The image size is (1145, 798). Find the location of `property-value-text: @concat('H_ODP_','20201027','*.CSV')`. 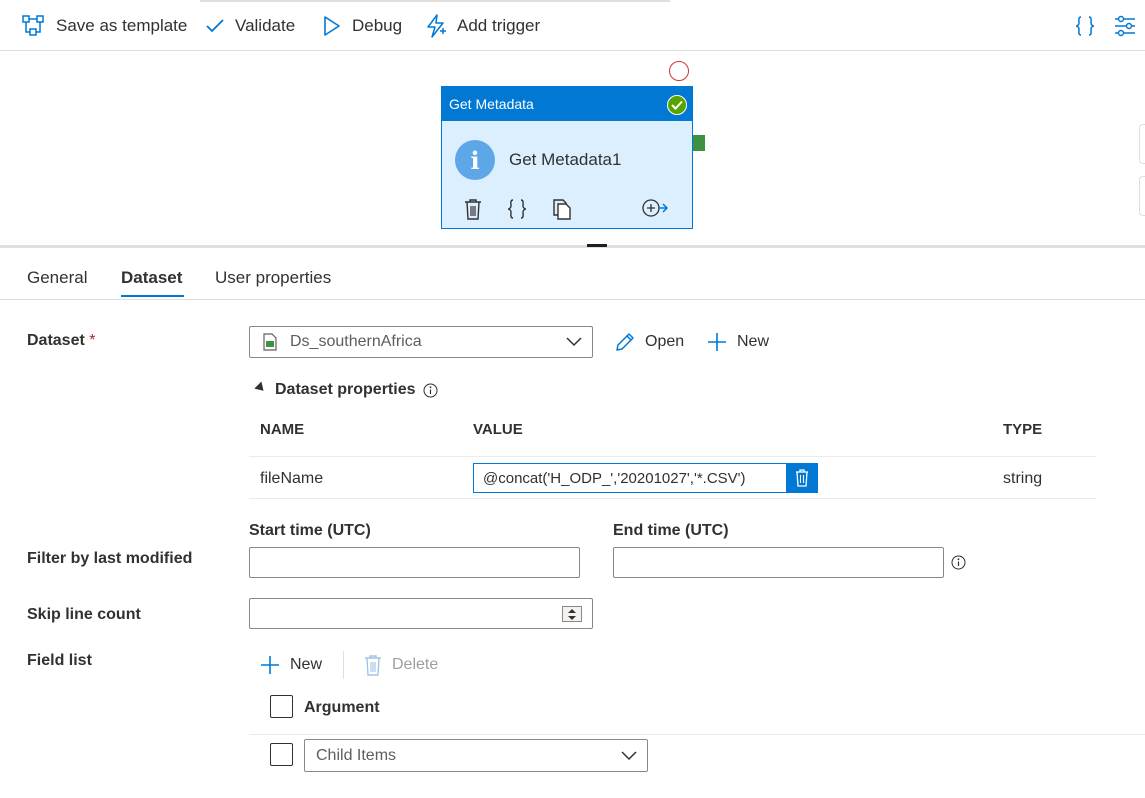

property-value-text: @concat('H_ODP_','20201027','*.CSV') is located at coordinates (614, 478).